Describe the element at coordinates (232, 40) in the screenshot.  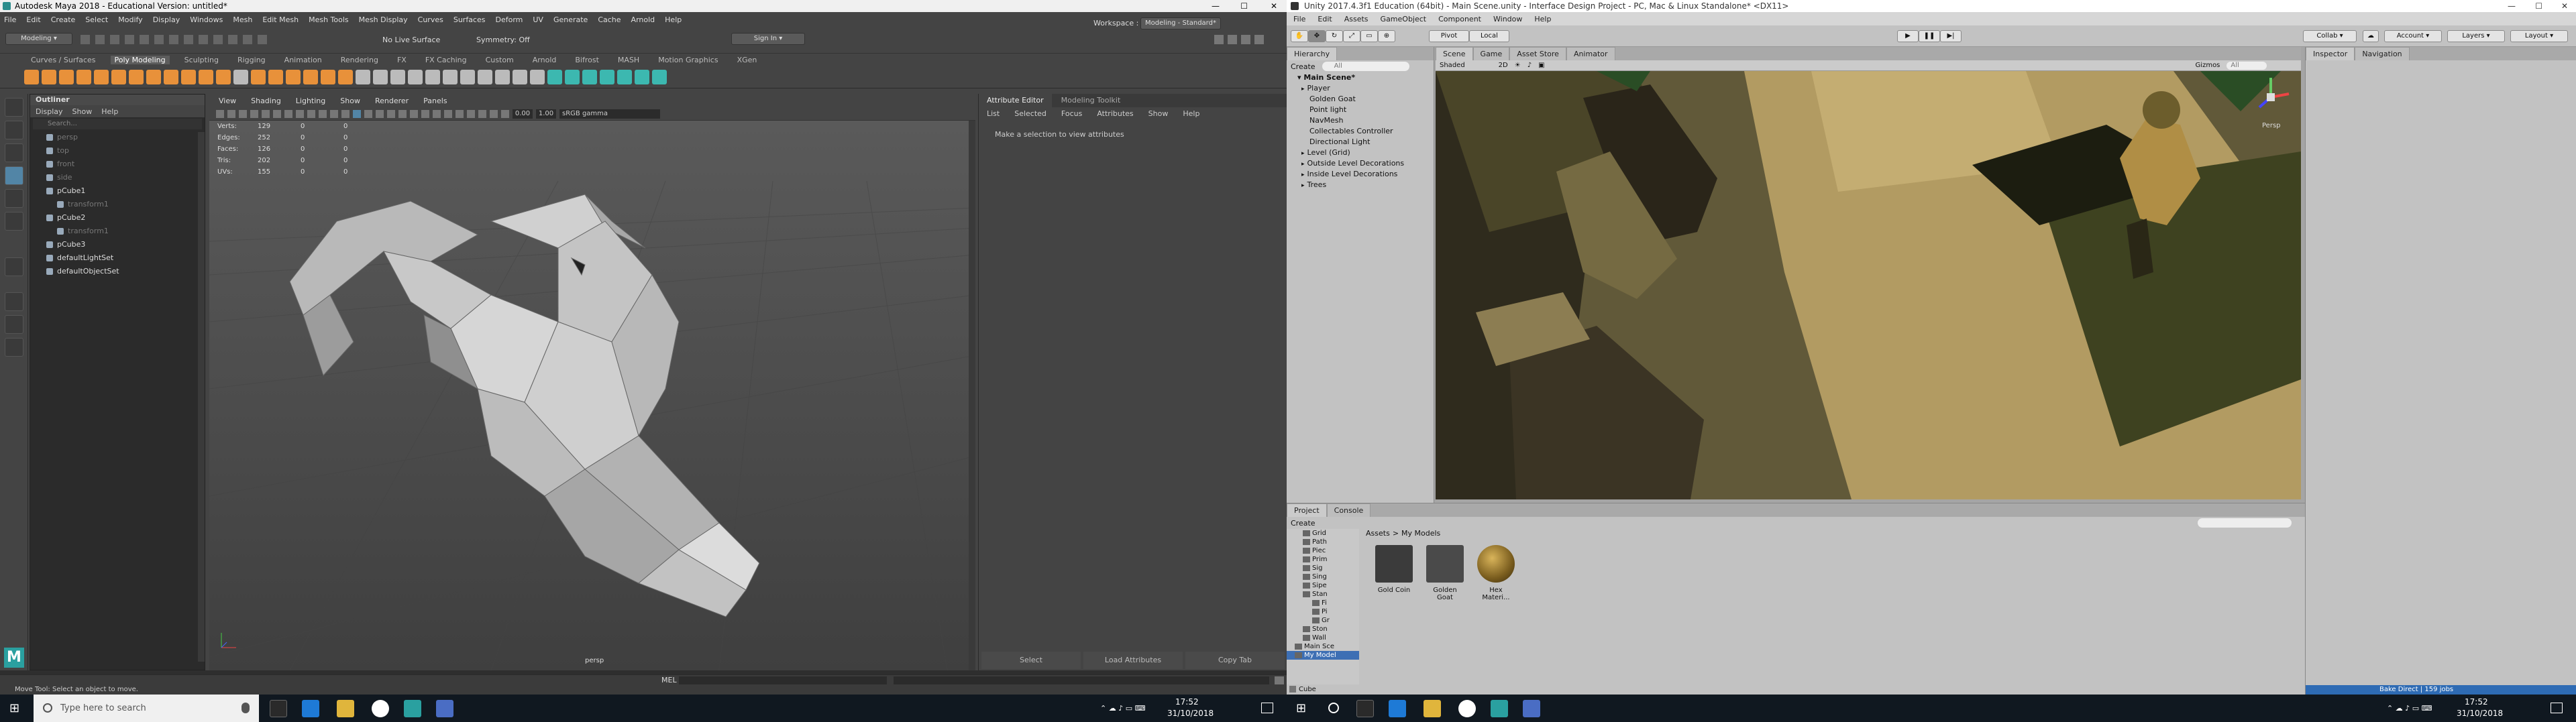
I see `snap-point-icon` at that location.